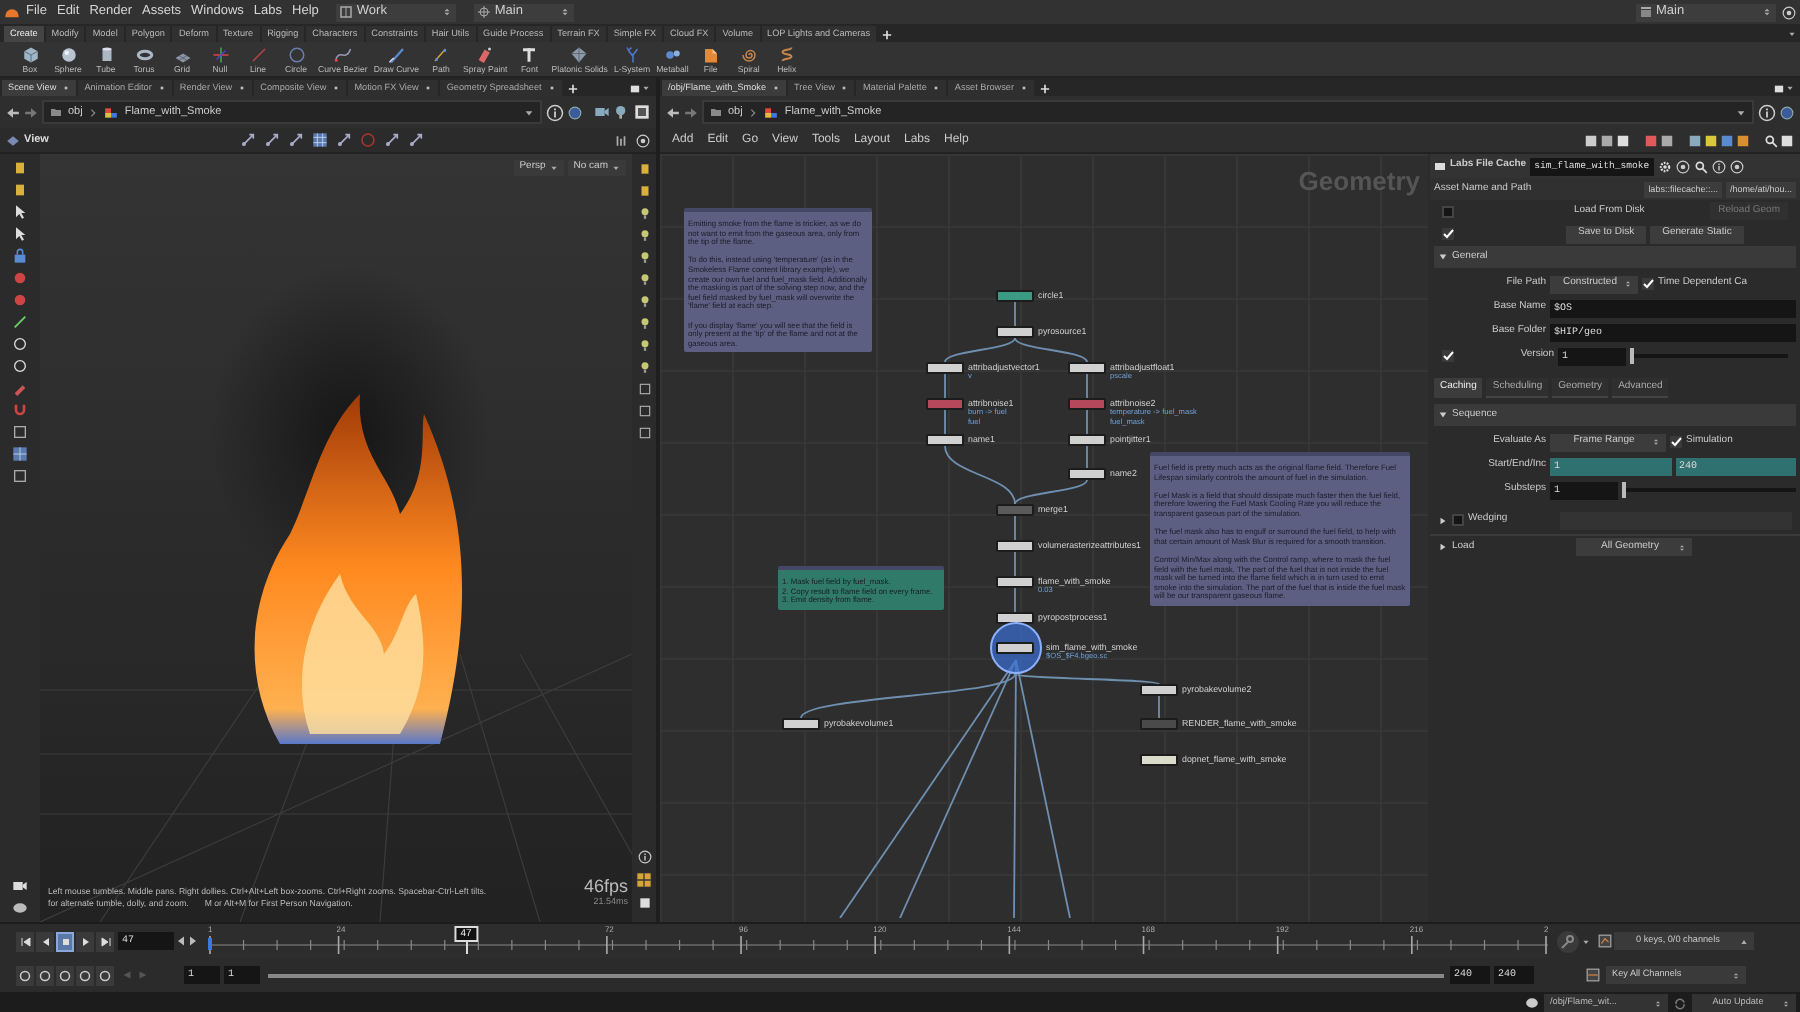 The image size is (1800, 1012). What do you see at coordinates (181, 941) in the screenshot?
I see `step-back-icon` at bounding box center [181, 941].